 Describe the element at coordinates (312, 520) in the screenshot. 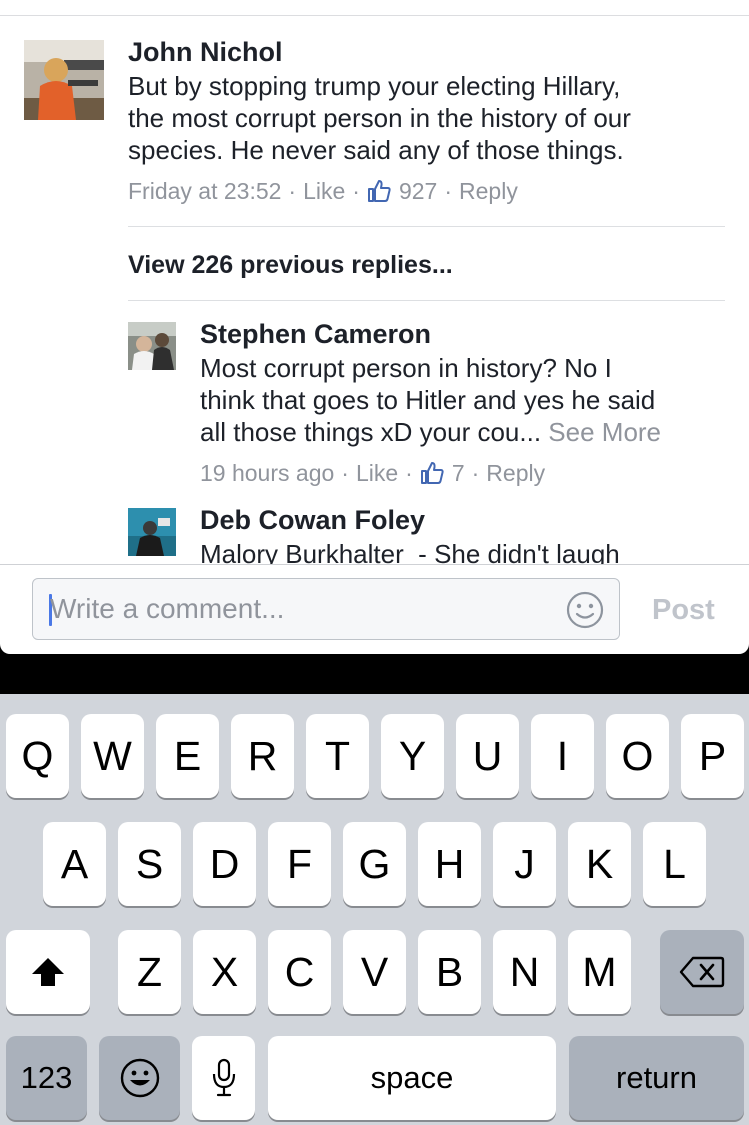

I see `reply-author: Deb Cowan Foley` at that location.